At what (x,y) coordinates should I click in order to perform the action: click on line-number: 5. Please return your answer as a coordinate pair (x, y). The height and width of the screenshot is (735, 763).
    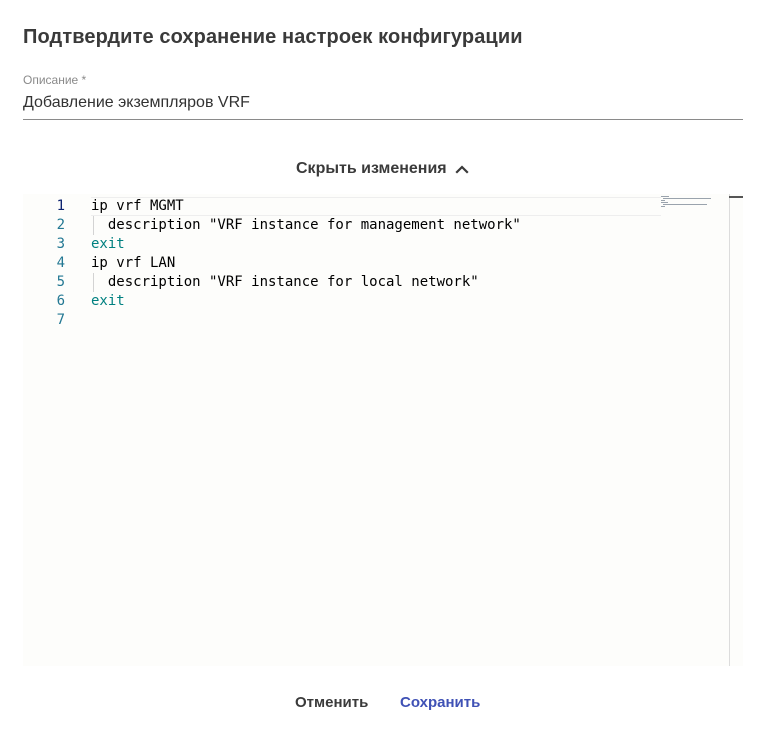
    Looking at the image, I should click on (60, 282).